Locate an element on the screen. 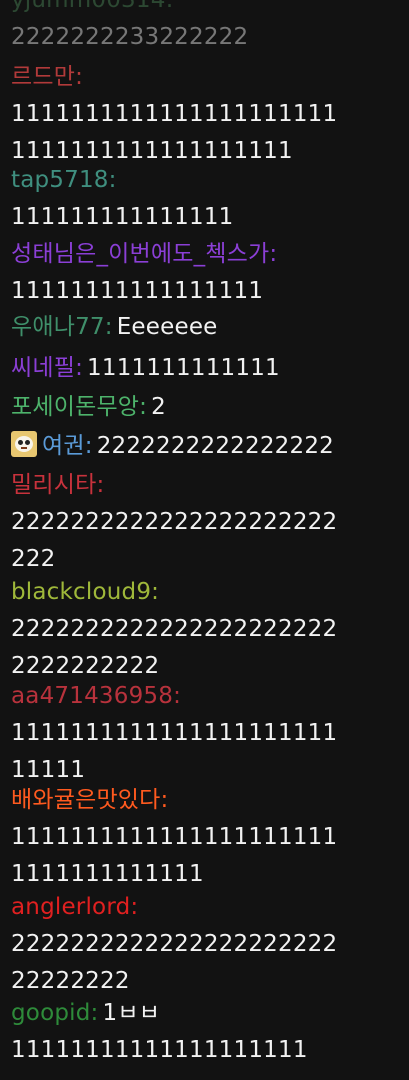  chat-text: 1ㅂㅂ is located at coordinates (131, 1013).